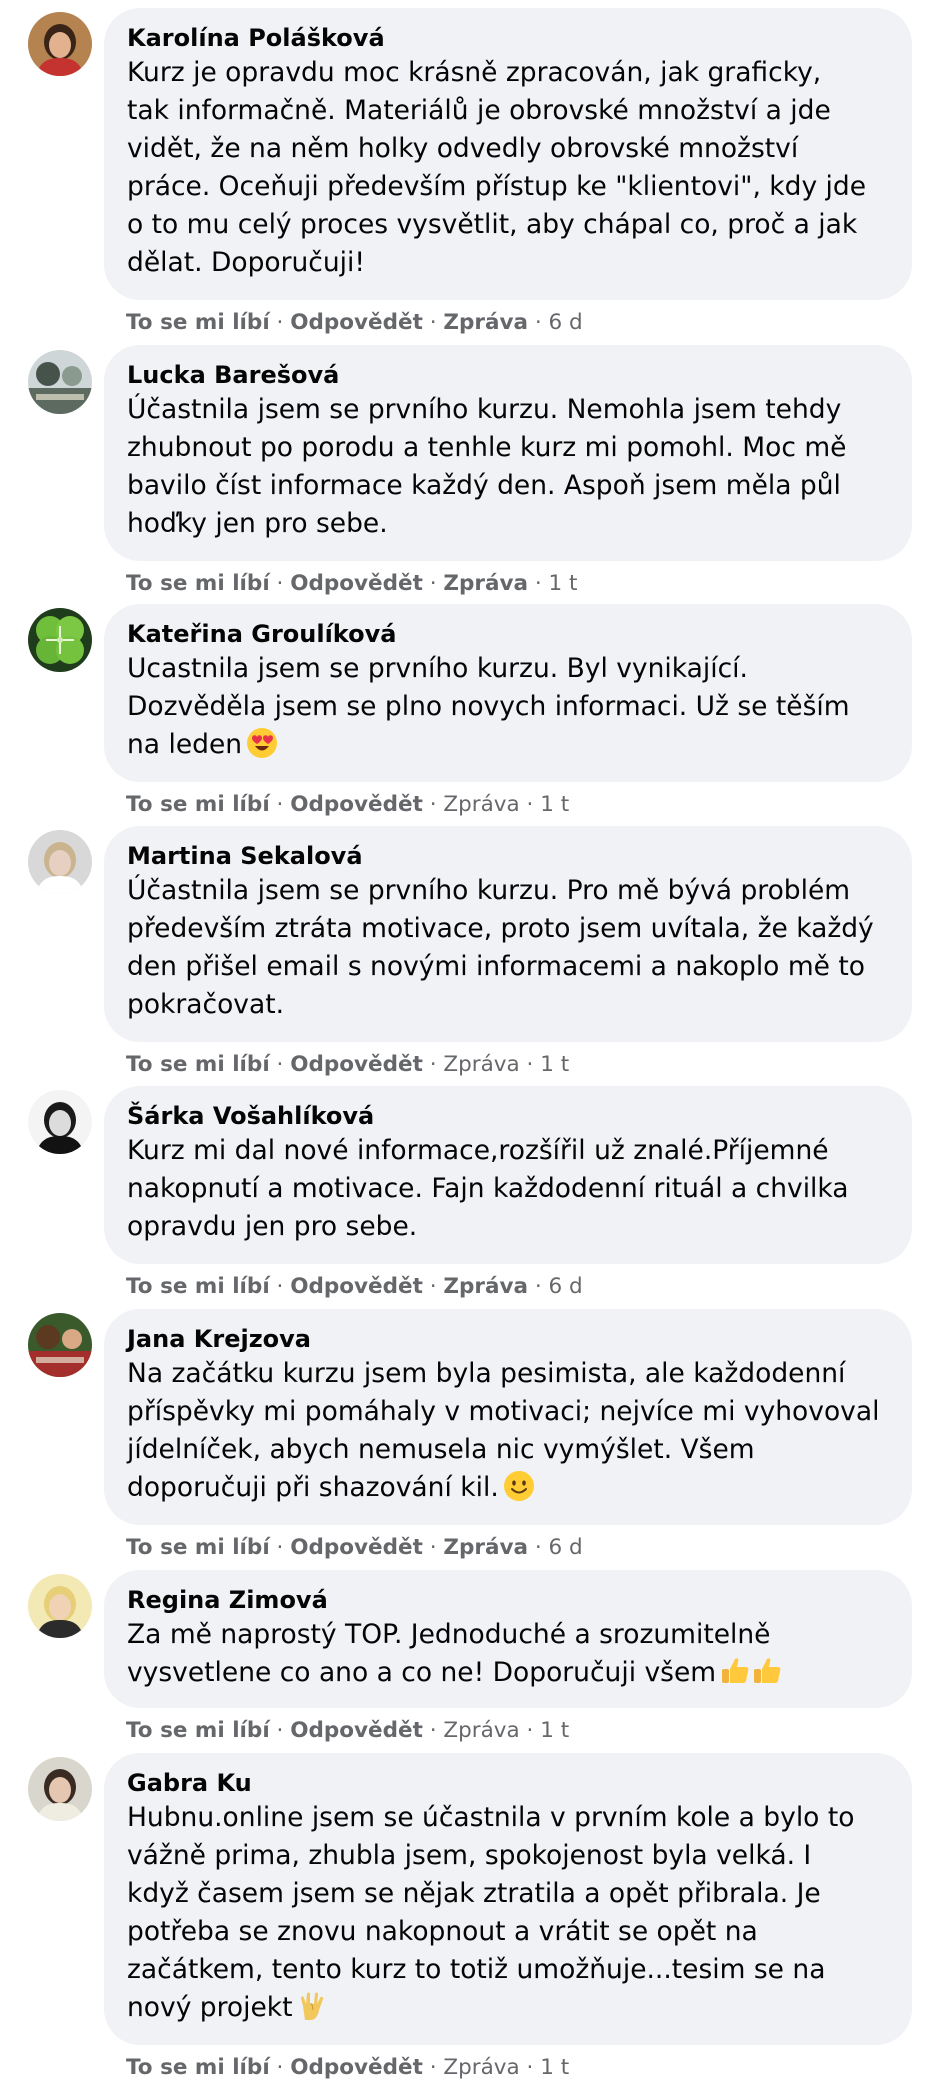 Image resolution: width=932 pixels, height=2082 pixels. Describe the element at coordinates (508, 1784) in the screenshot. I see `comment-author: Gabra Ku` at that location.